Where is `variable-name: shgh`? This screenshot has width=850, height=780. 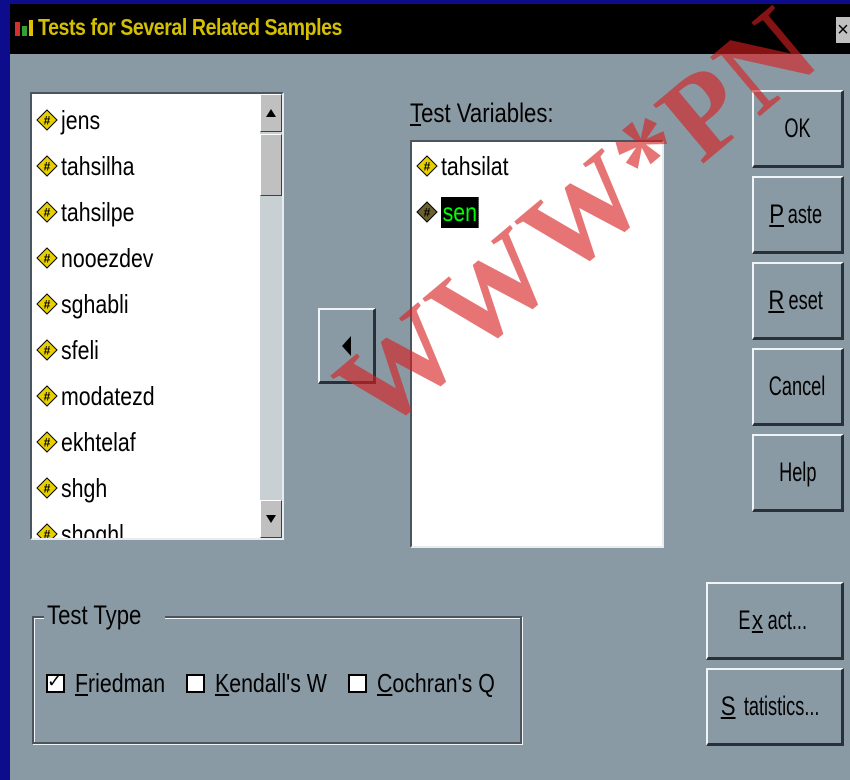
variable-name: shgh is located at coordinates (84, 487).